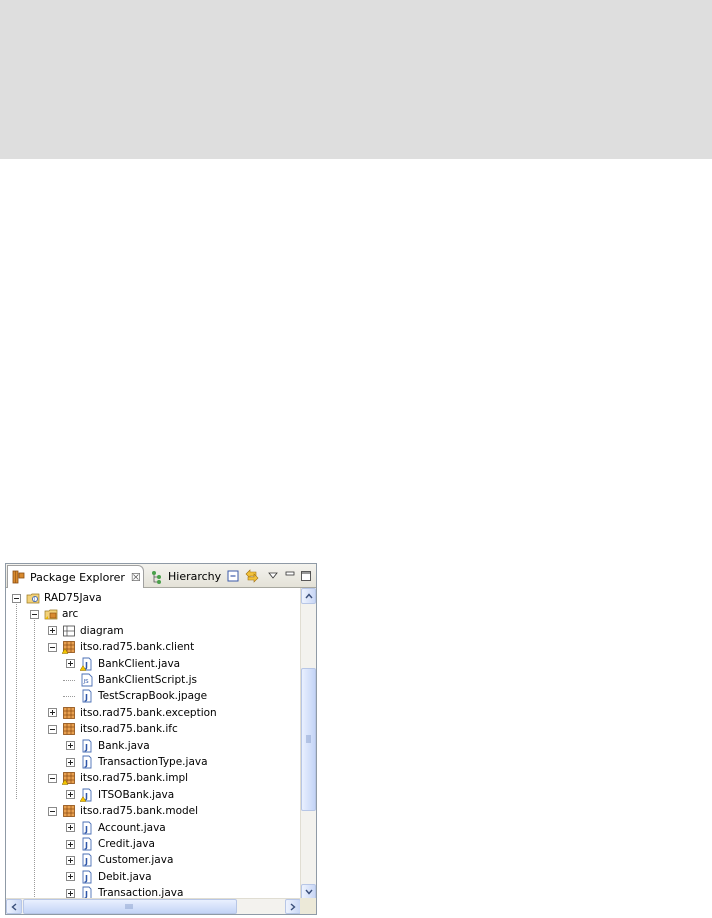  I want to click on tab-hierarchy: Hierarchy, so click(184, 576).